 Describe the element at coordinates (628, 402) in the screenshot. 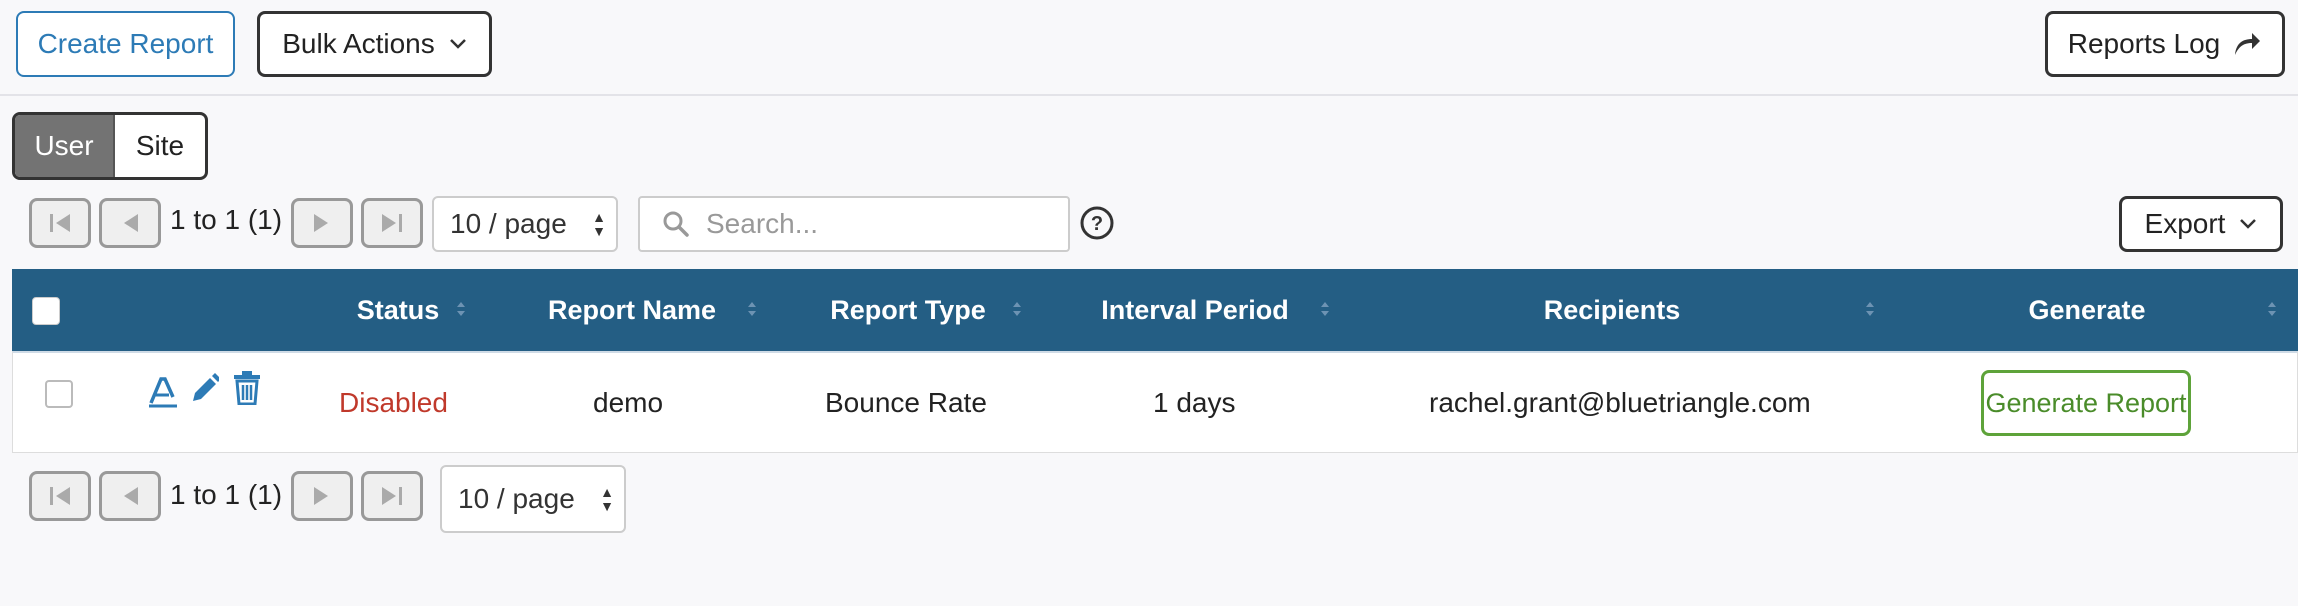

I see `report-name-cell: demo` at that location.